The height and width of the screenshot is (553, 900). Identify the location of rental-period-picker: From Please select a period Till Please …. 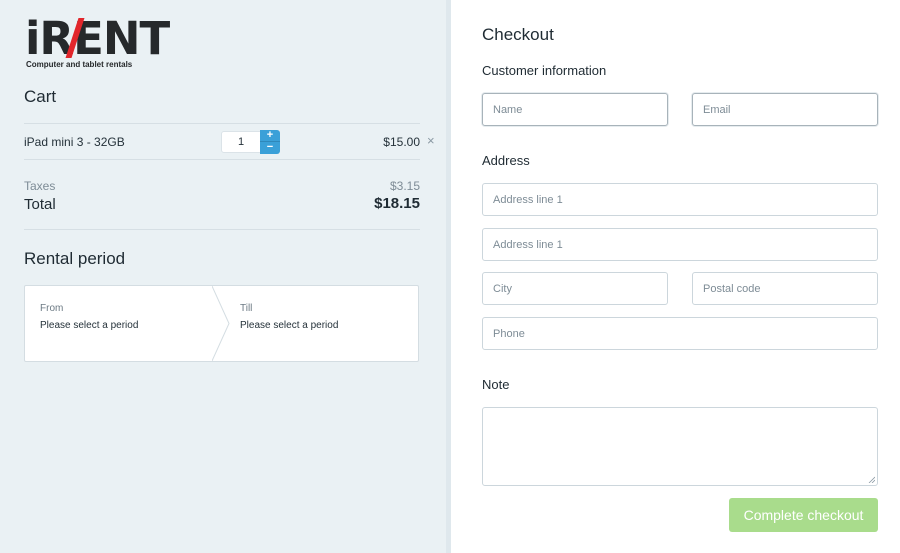
(221, 323).